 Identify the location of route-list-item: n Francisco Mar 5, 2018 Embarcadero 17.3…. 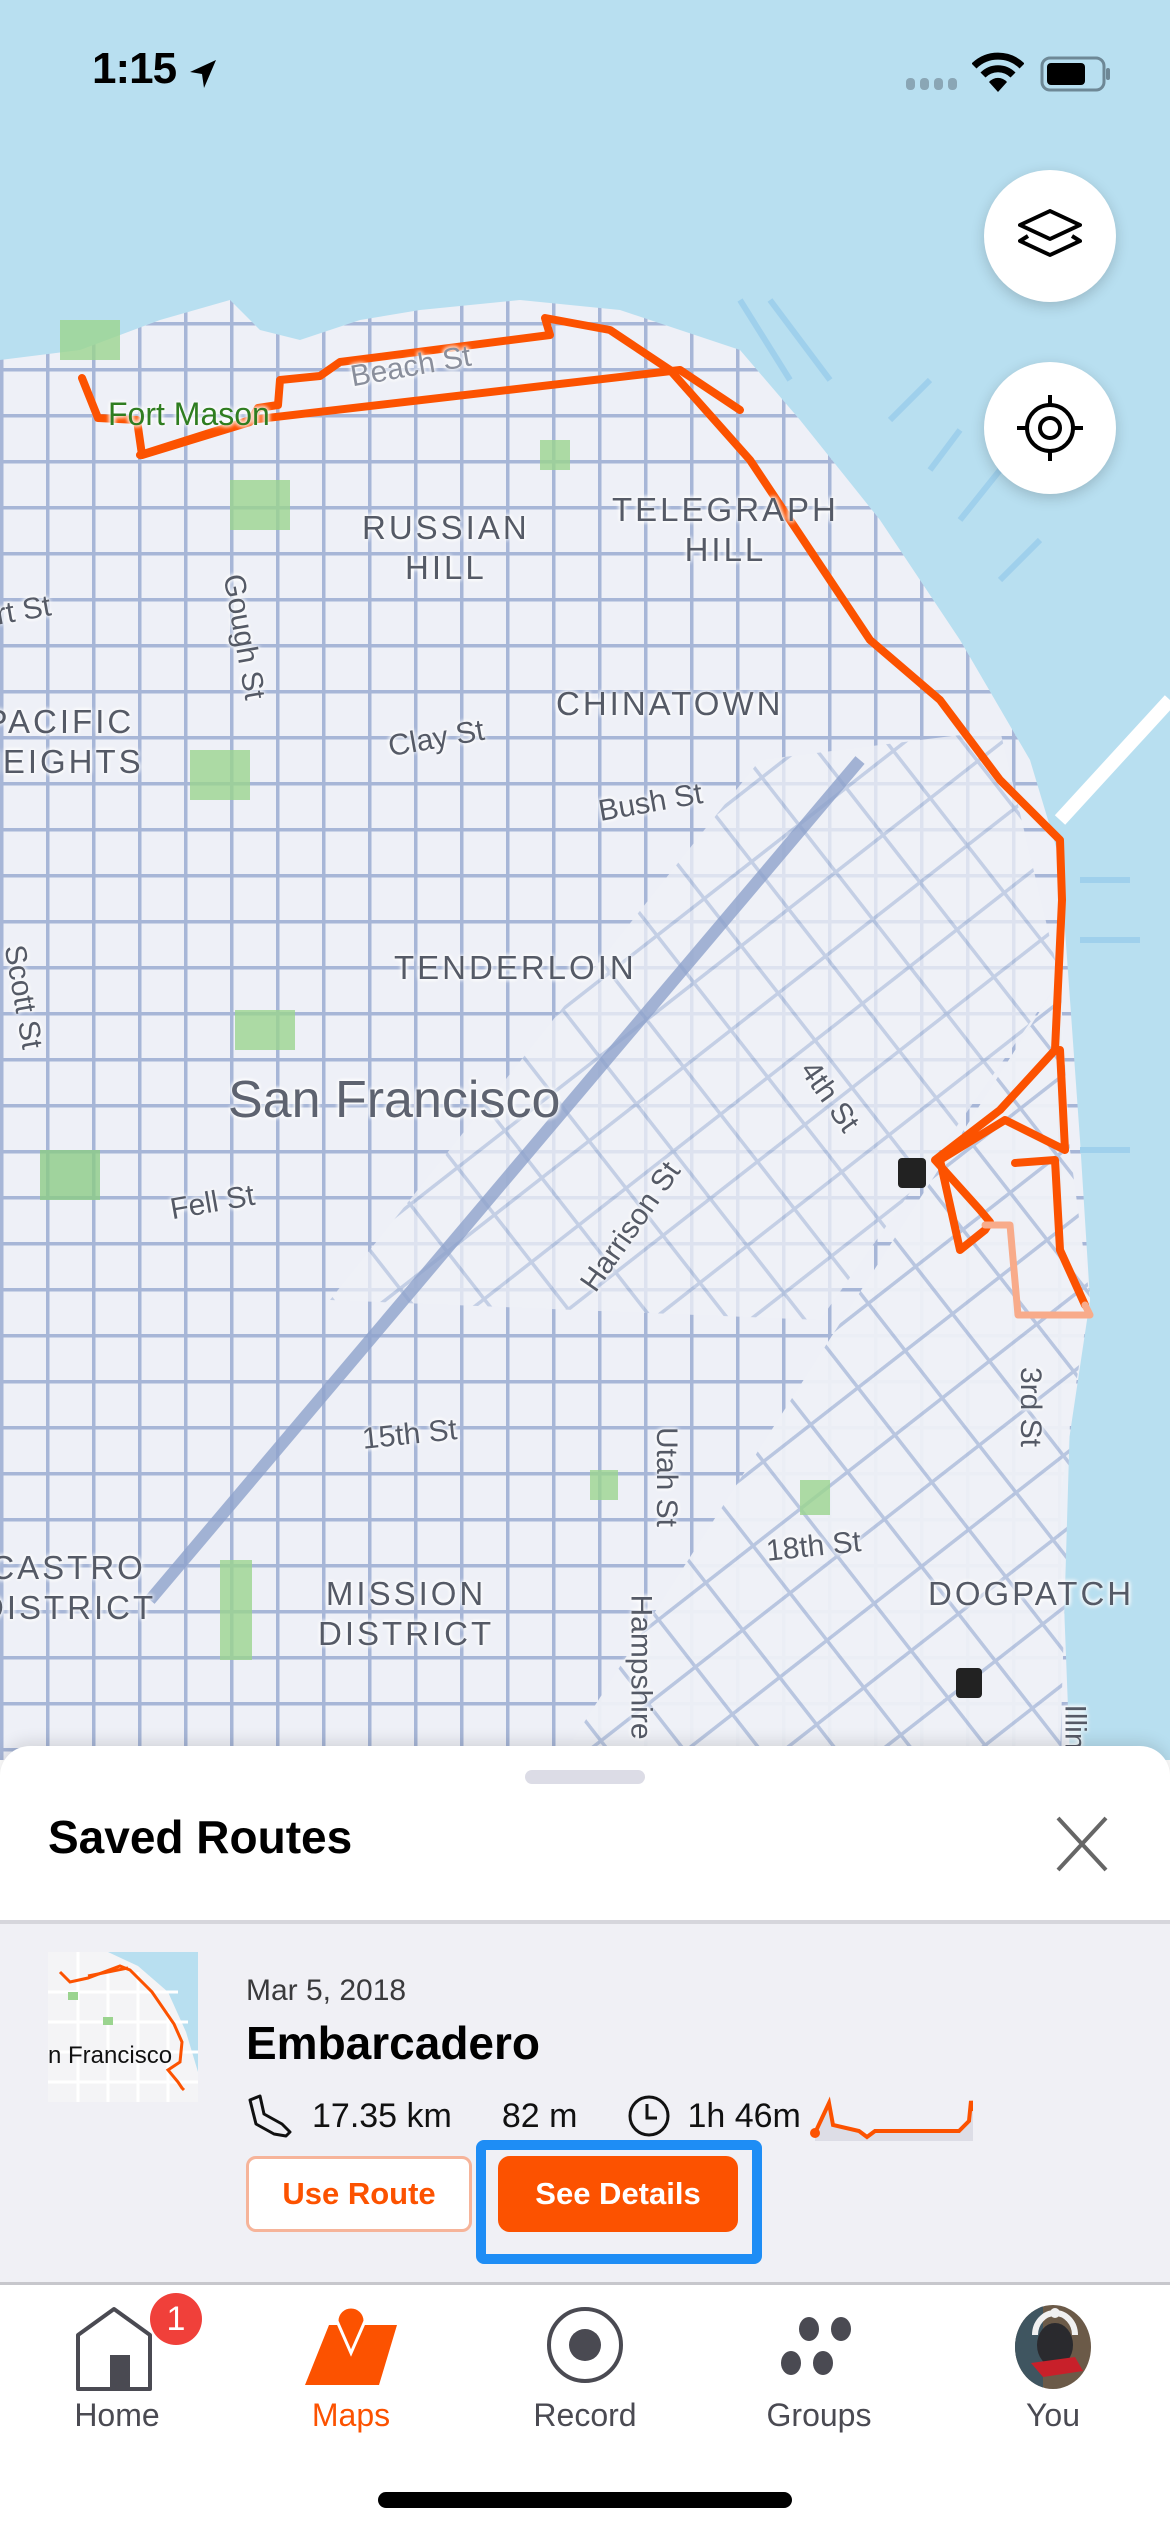
(585, 2105).